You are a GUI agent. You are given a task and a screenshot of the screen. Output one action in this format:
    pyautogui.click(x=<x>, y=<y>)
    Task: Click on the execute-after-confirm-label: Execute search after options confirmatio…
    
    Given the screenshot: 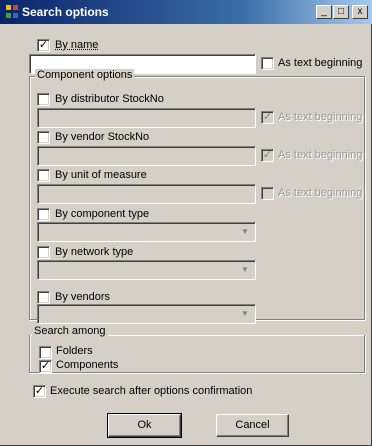 What is the action you would take?
    pyautogui.click(x=151, y=391)
    